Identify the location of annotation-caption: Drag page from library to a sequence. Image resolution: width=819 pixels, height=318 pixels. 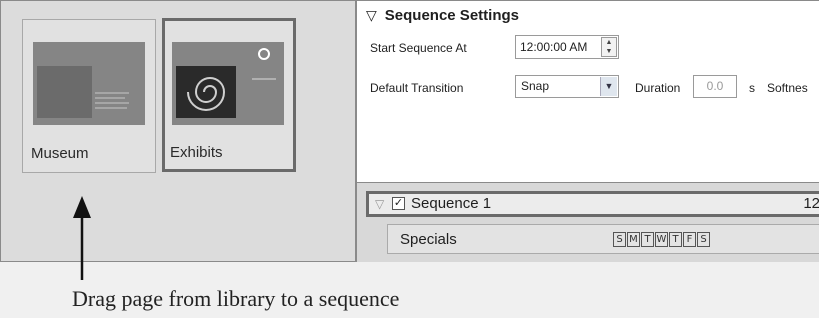
(236, 298).